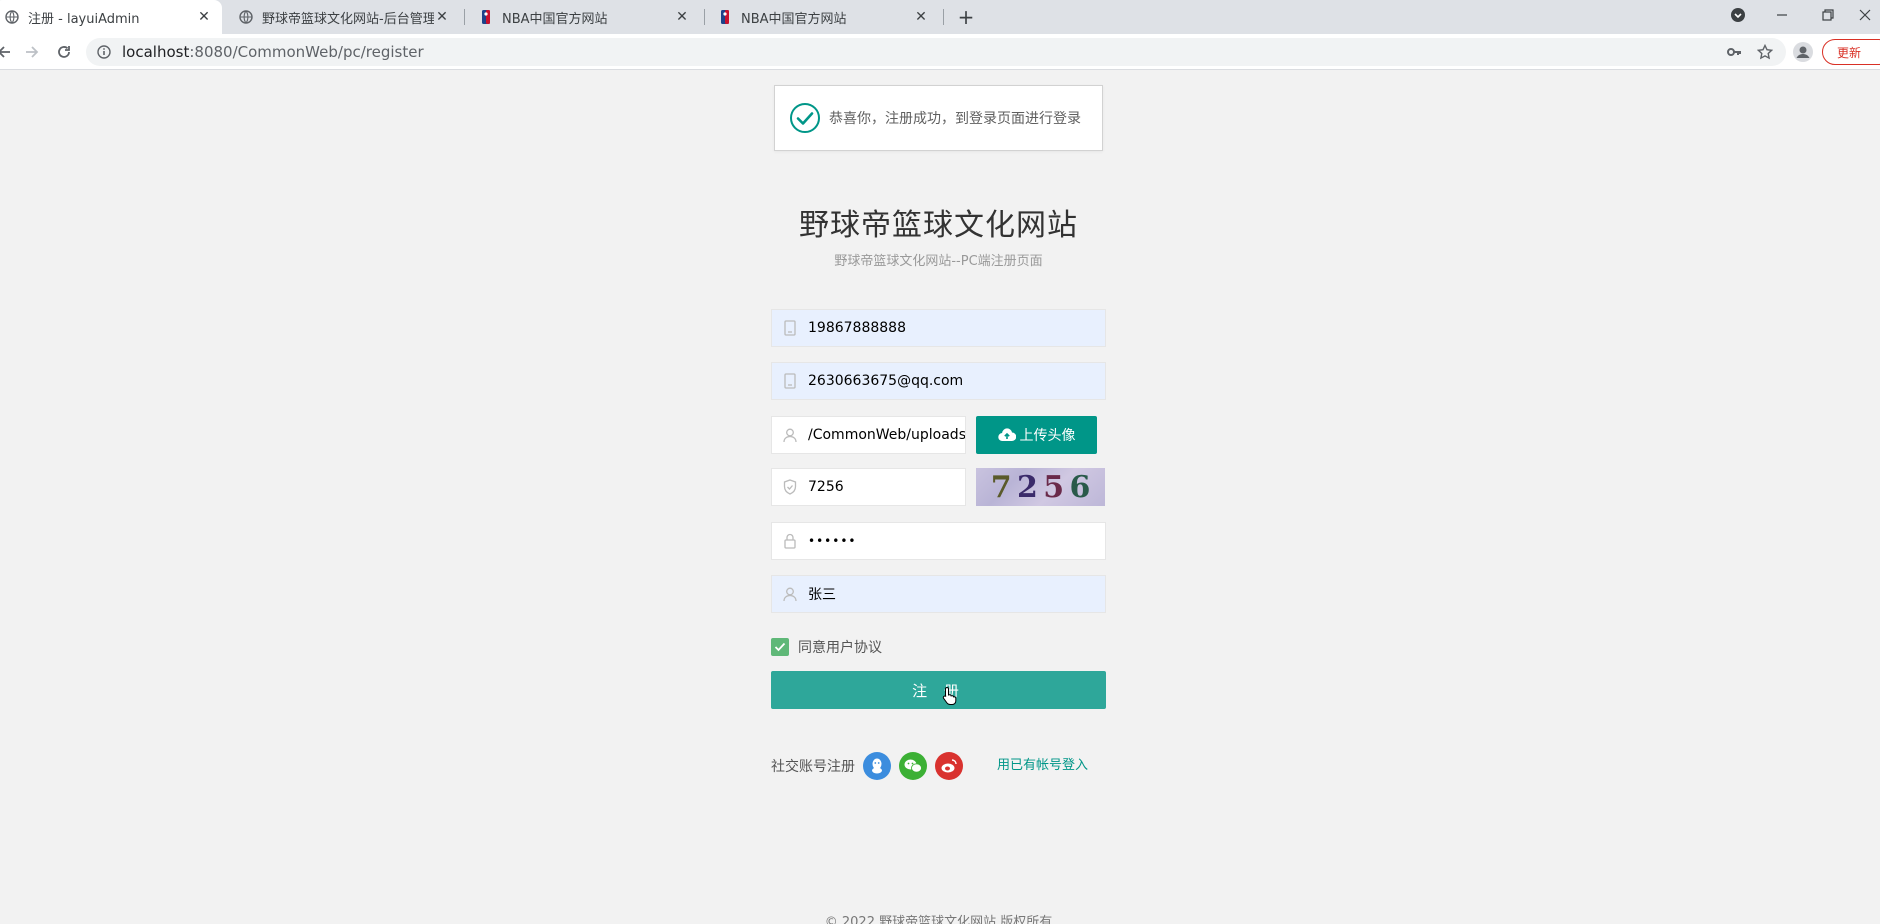 This screenshot has height=924, width=1880. Describe the element at coordinates (832, 541) in the screenshot. I see `password-value: ••••••` at that location.